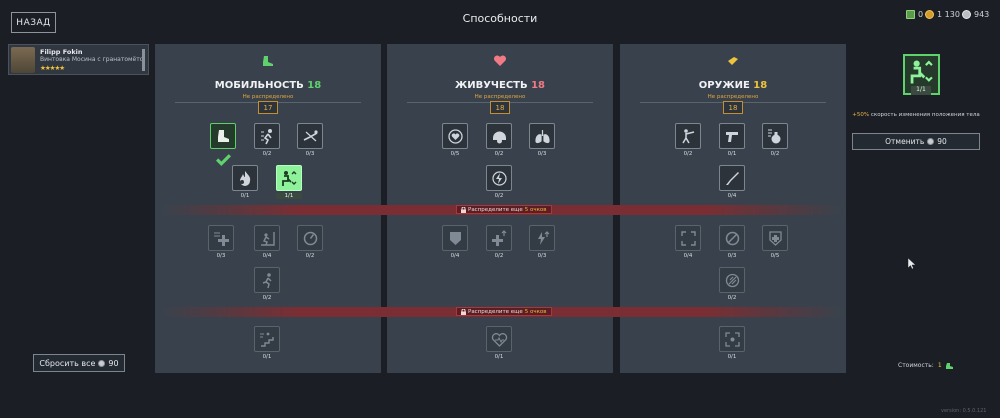 This screenshot has width=1000, height=418. What do you see at coordinates (921, 14) in the screenshot?
I see `currency-tickets-value: 0` at bounding box center [921, 14].